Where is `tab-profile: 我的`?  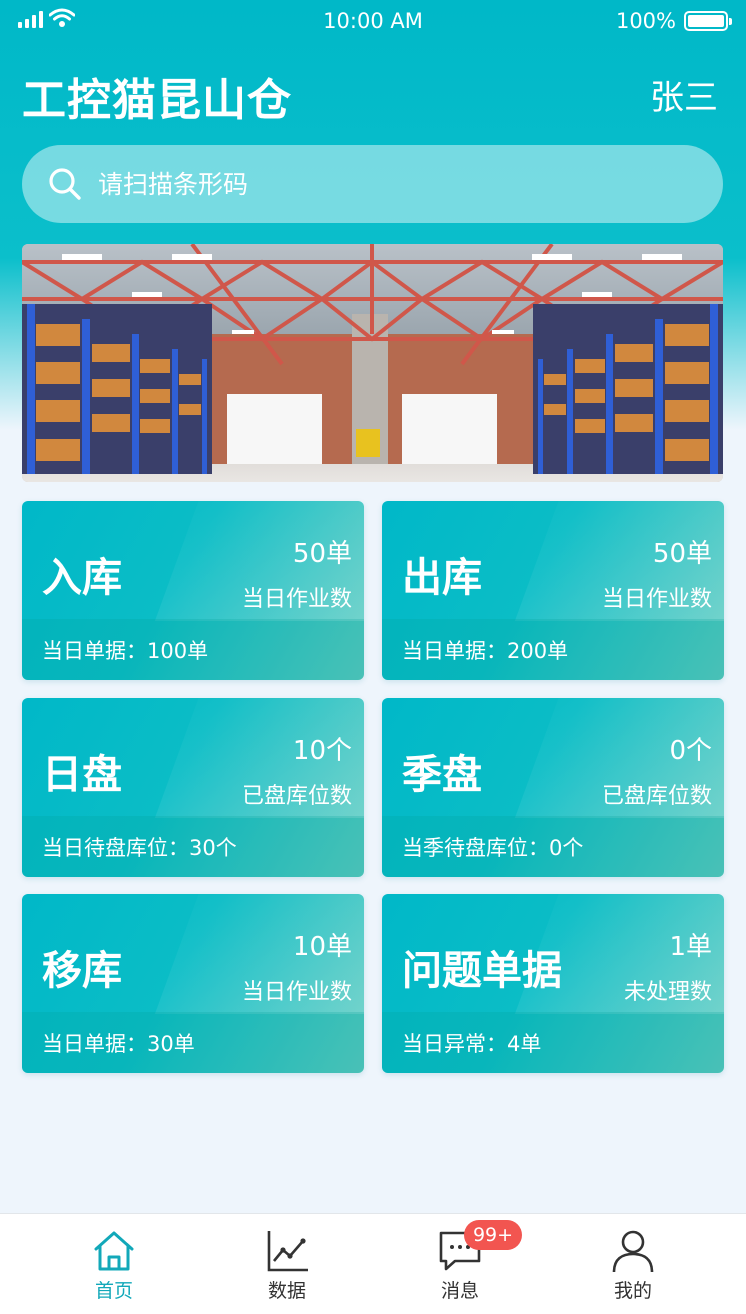
tab-profile: 我的 is located at coordinates (633, 1264).